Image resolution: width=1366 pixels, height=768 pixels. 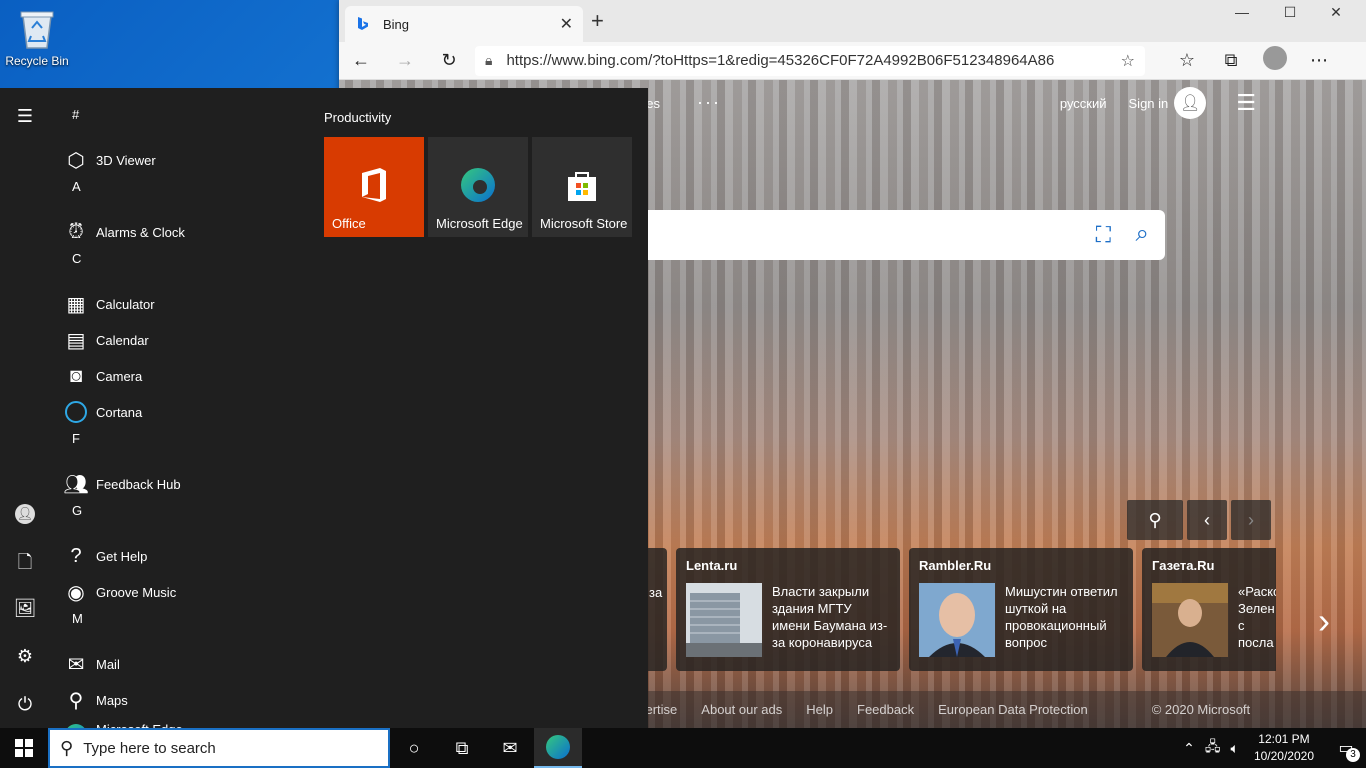 What do you see at coordinates (1189, 748) in the screenshot?
I see `chevron-up-icon: ⌃` at bounding box center [1189, 748].